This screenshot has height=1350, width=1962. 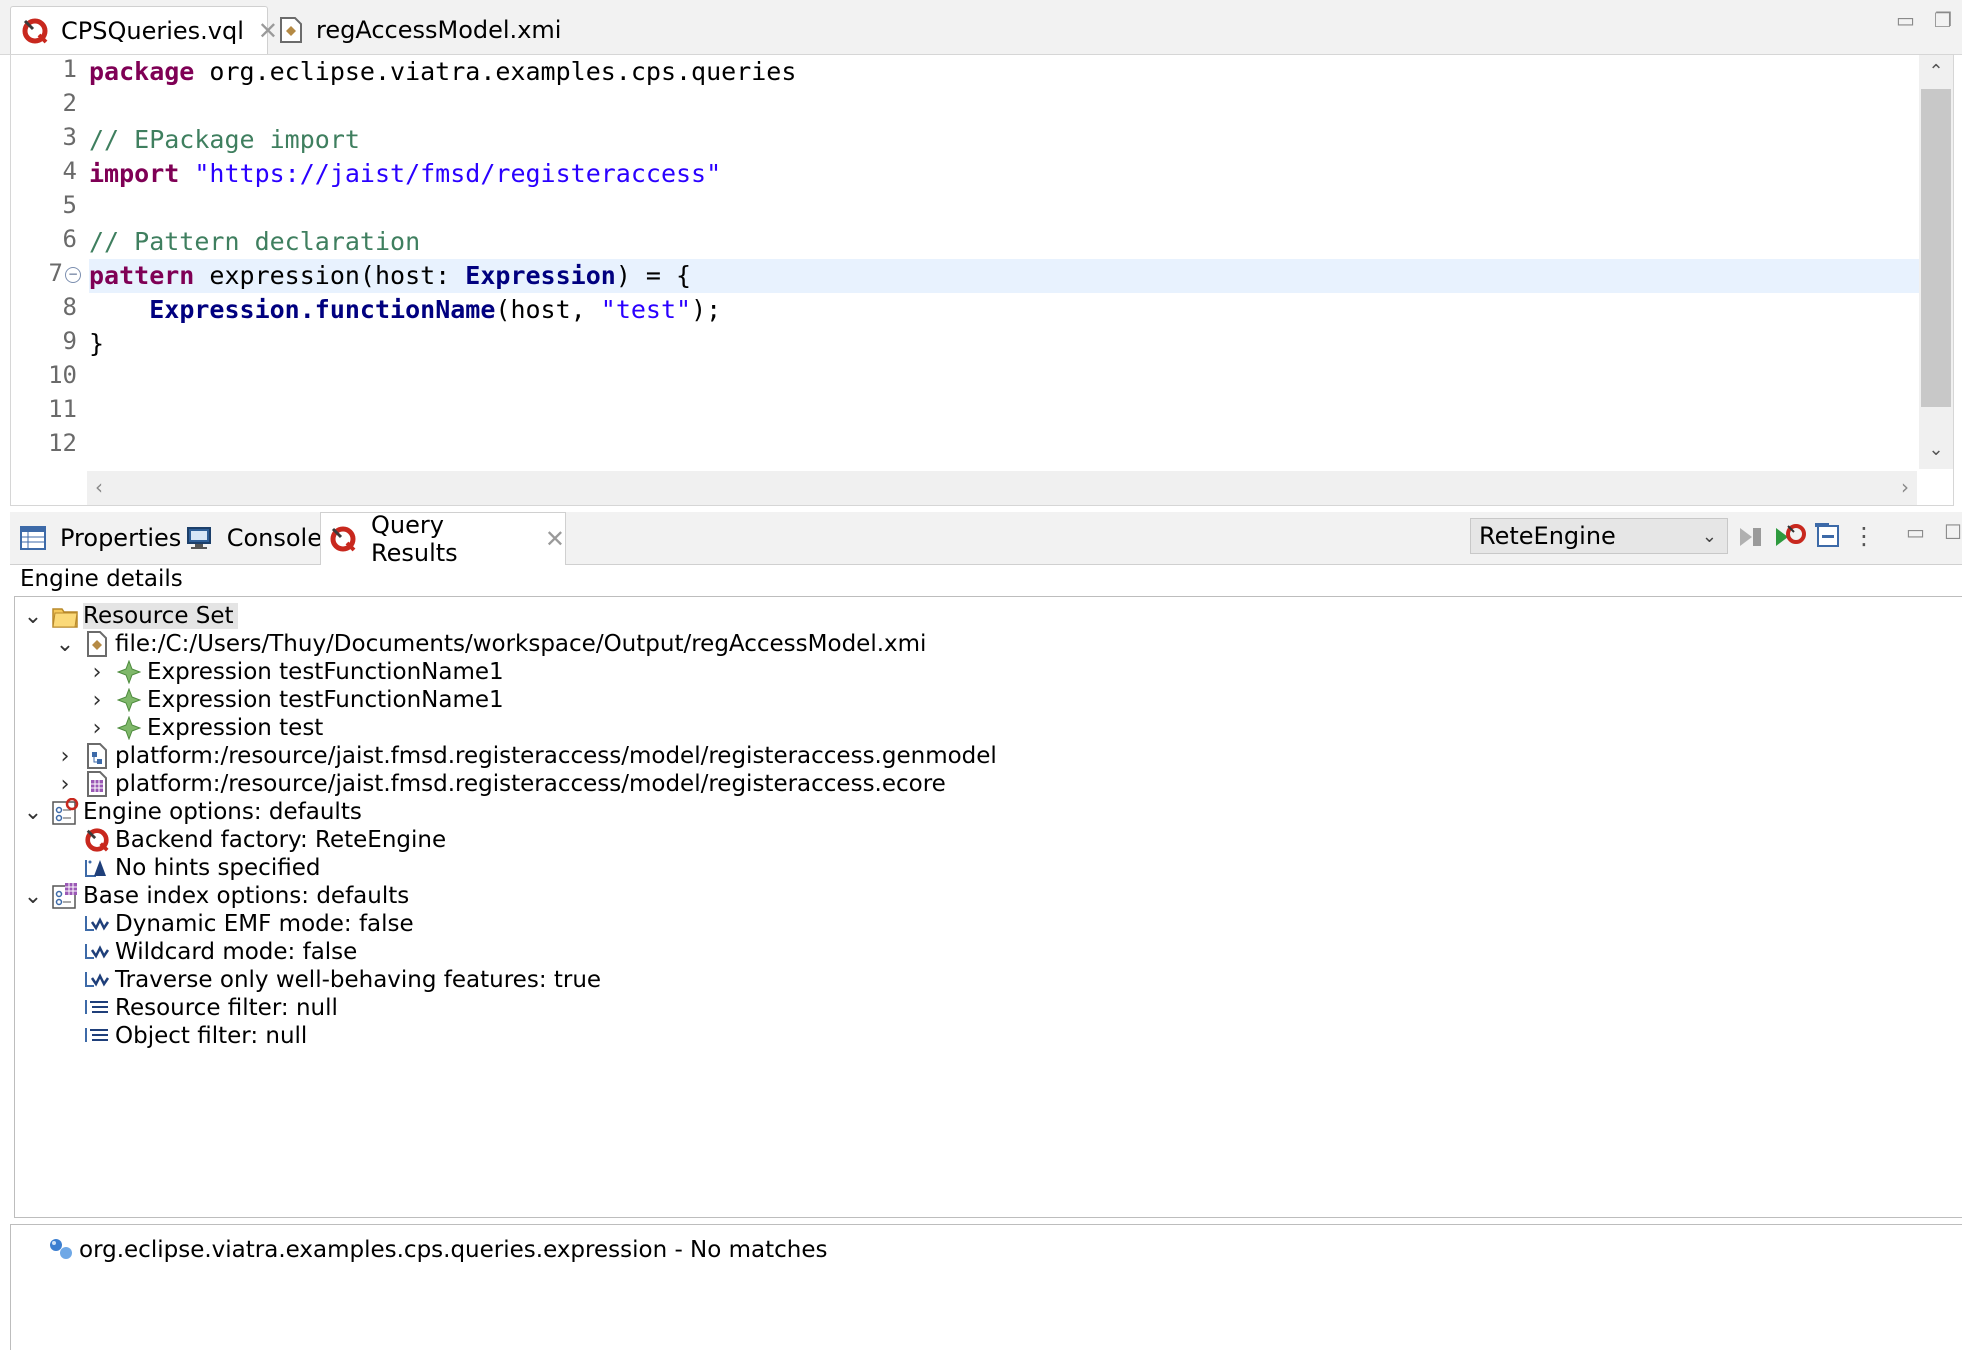 I want to click on engine-select: ReteEngine ⌄, so click(x=1599, y=536).